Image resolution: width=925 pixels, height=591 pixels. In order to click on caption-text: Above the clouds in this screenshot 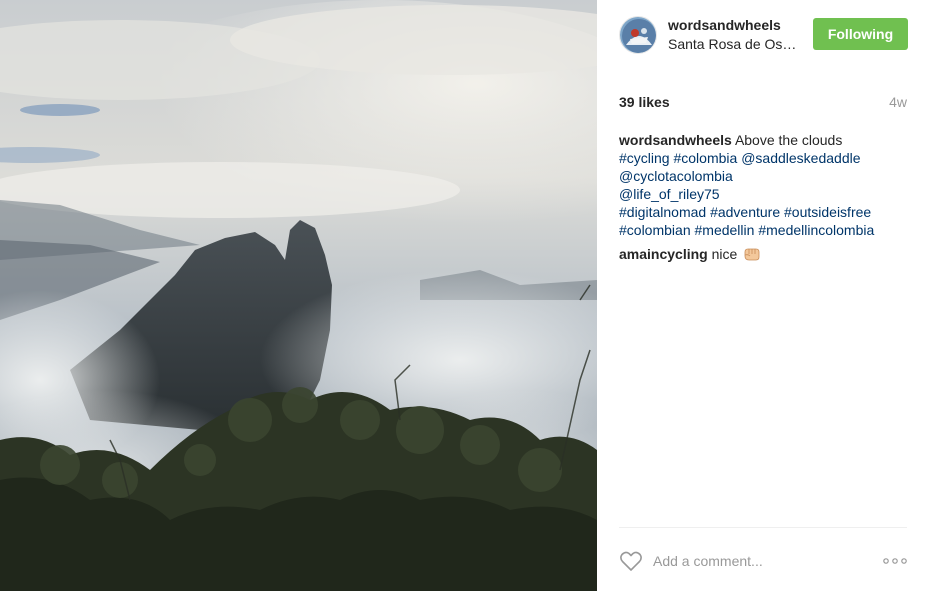, I will do `click(788, 140)`.